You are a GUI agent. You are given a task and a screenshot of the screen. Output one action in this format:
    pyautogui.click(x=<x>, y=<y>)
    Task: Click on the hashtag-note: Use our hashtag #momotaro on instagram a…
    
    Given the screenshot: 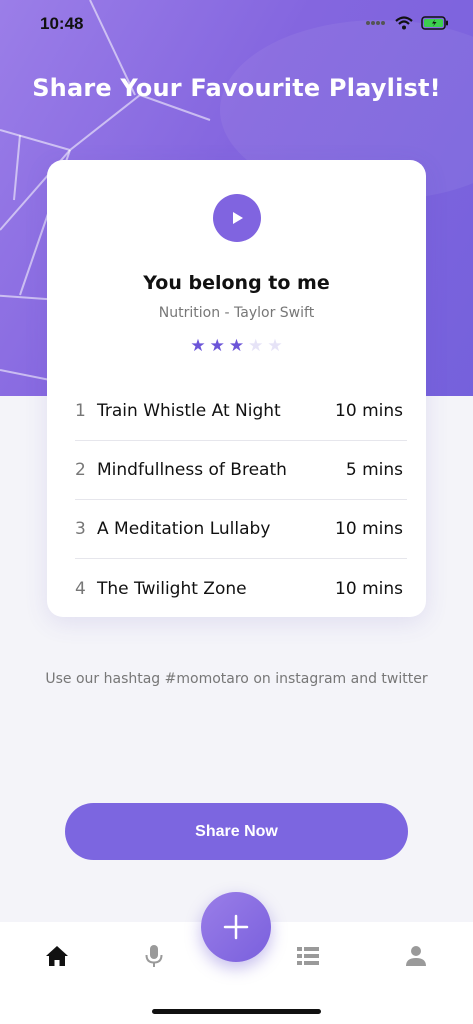 What is the action you would take?
    pyautogui.click(x=236, y=679)
    